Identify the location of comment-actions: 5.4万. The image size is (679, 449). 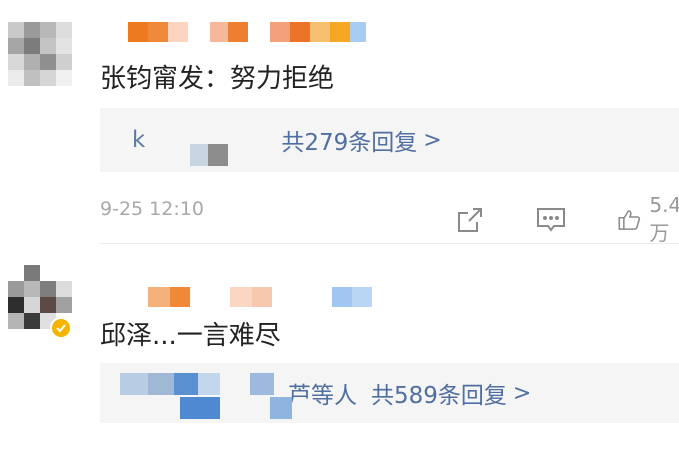
(567, 219).